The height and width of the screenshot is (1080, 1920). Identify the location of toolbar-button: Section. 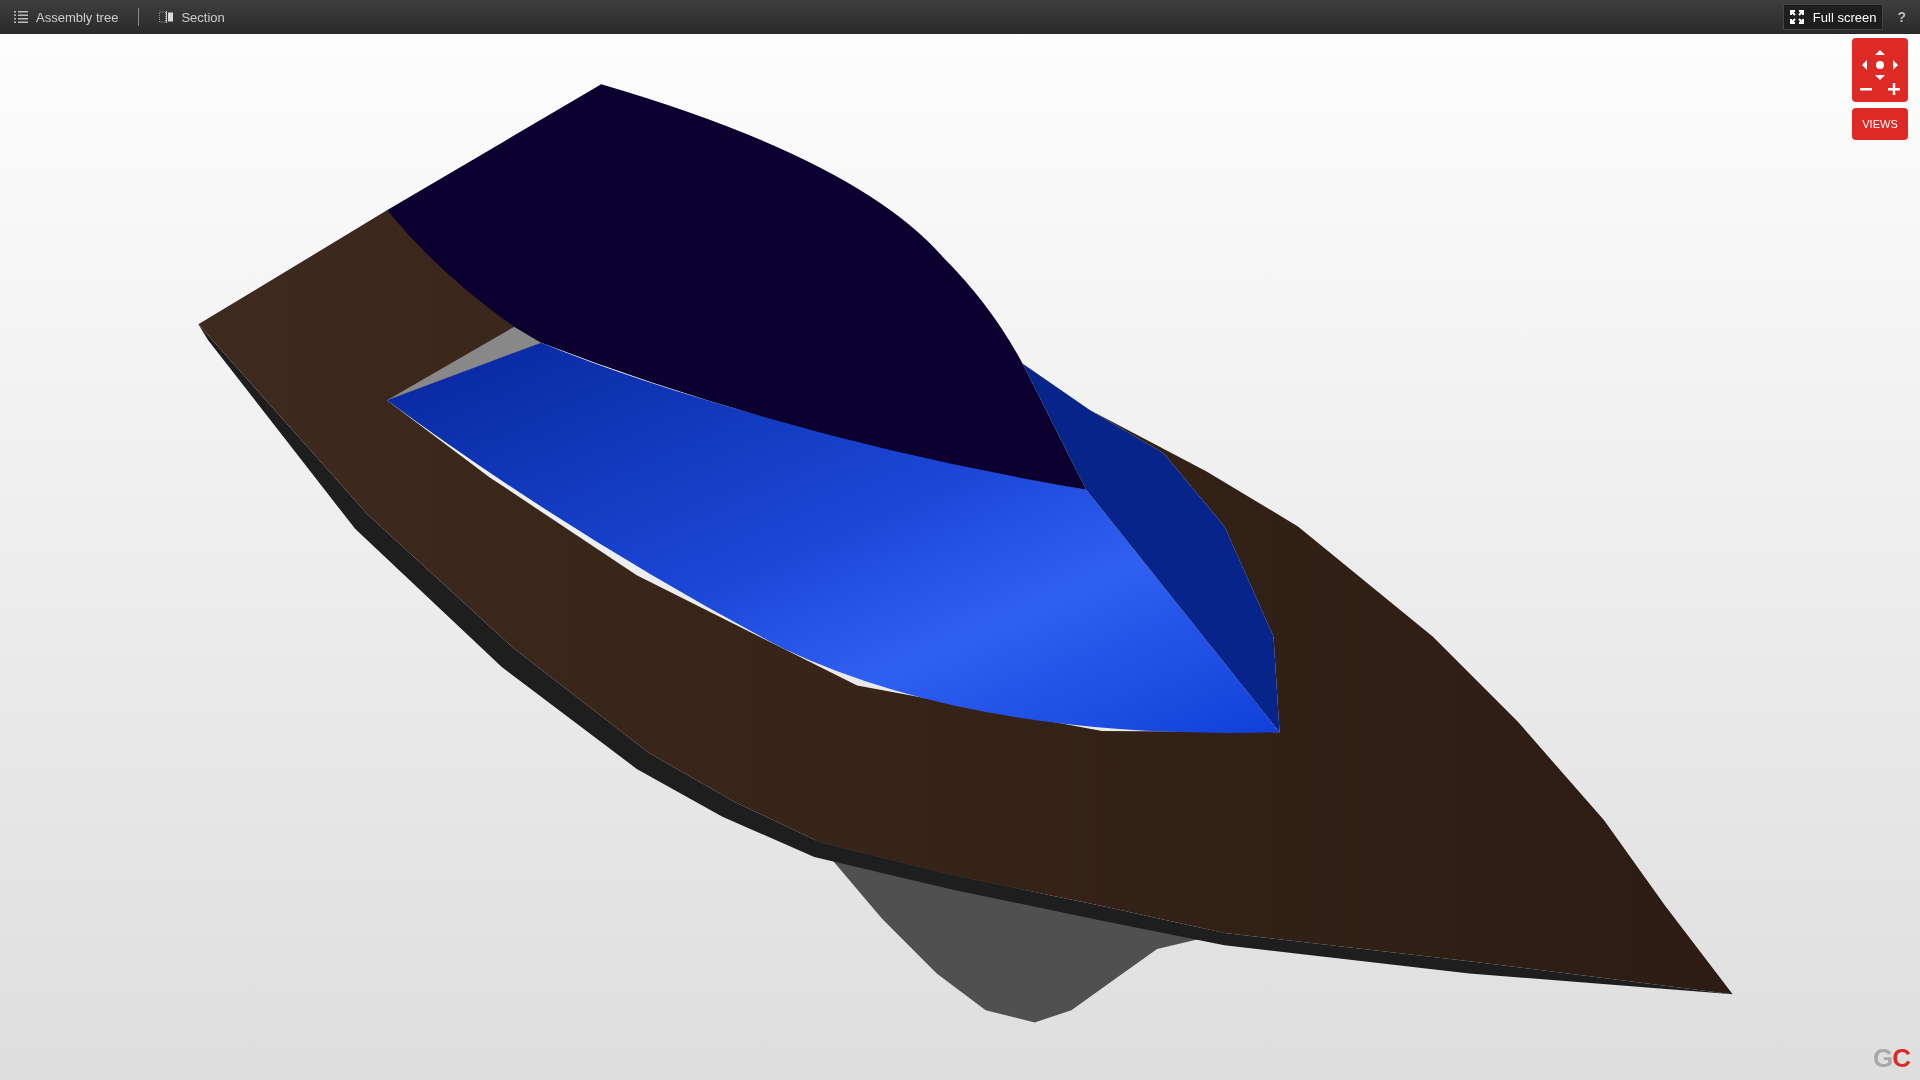
(192, 17).